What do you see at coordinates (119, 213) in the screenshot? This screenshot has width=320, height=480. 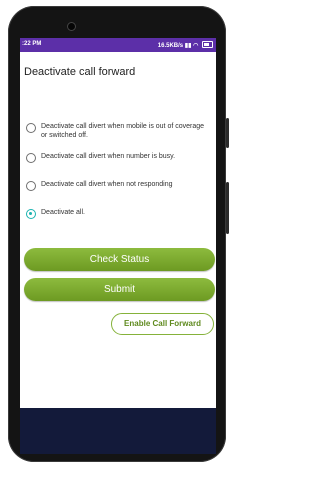 I see `option-deactivate-all: Deactivate all.` at bounding box center [119, 213].